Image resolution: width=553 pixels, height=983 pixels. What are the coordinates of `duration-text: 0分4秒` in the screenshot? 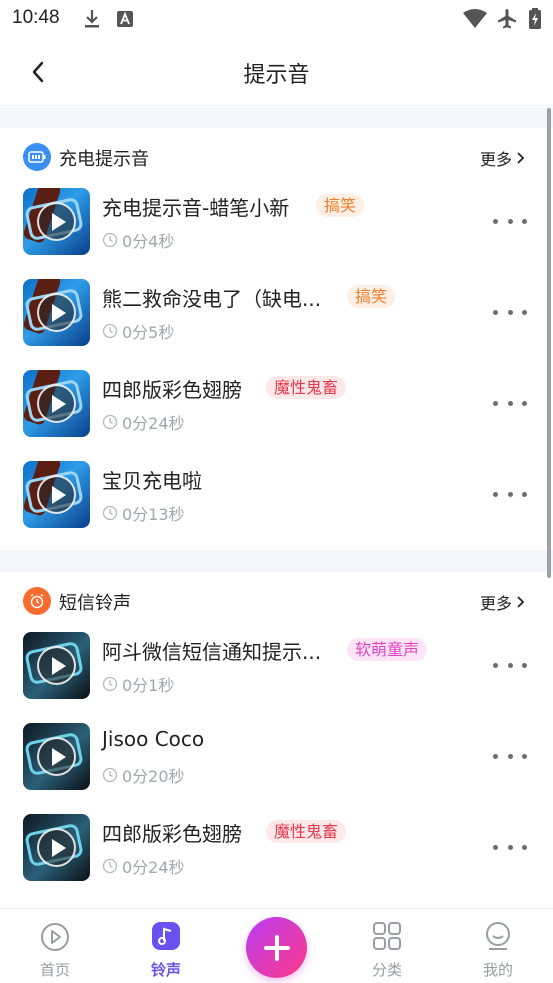 It's located at (148, 241).